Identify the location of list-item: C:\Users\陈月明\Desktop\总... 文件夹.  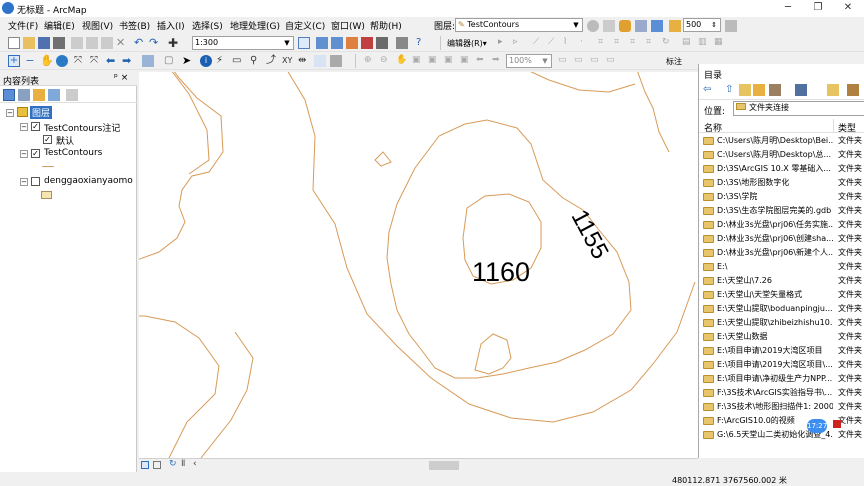
(781, 155).